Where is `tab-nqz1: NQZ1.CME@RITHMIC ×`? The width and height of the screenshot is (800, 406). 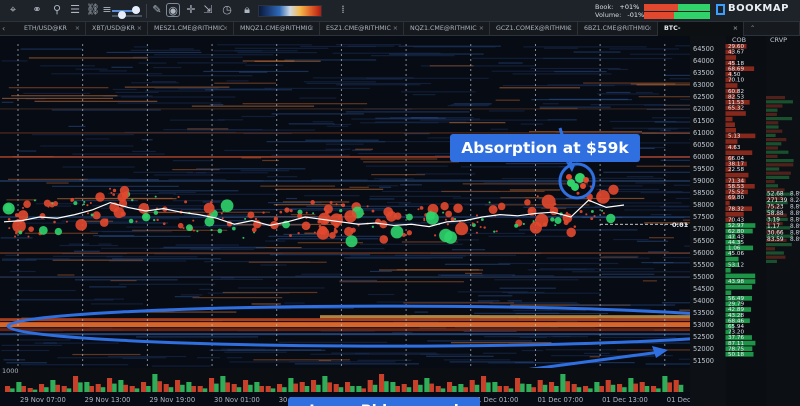
tab-nqz1: NQZ1.CME@RITHMIC × is located at coordinates (447, 29).